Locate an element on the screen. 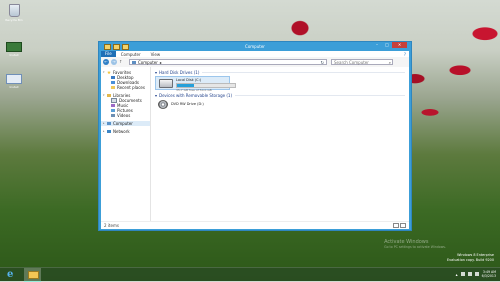 The height and width of the screenshot is (282, 500). status-bar: 2 items is located at coordinates (255, 225).